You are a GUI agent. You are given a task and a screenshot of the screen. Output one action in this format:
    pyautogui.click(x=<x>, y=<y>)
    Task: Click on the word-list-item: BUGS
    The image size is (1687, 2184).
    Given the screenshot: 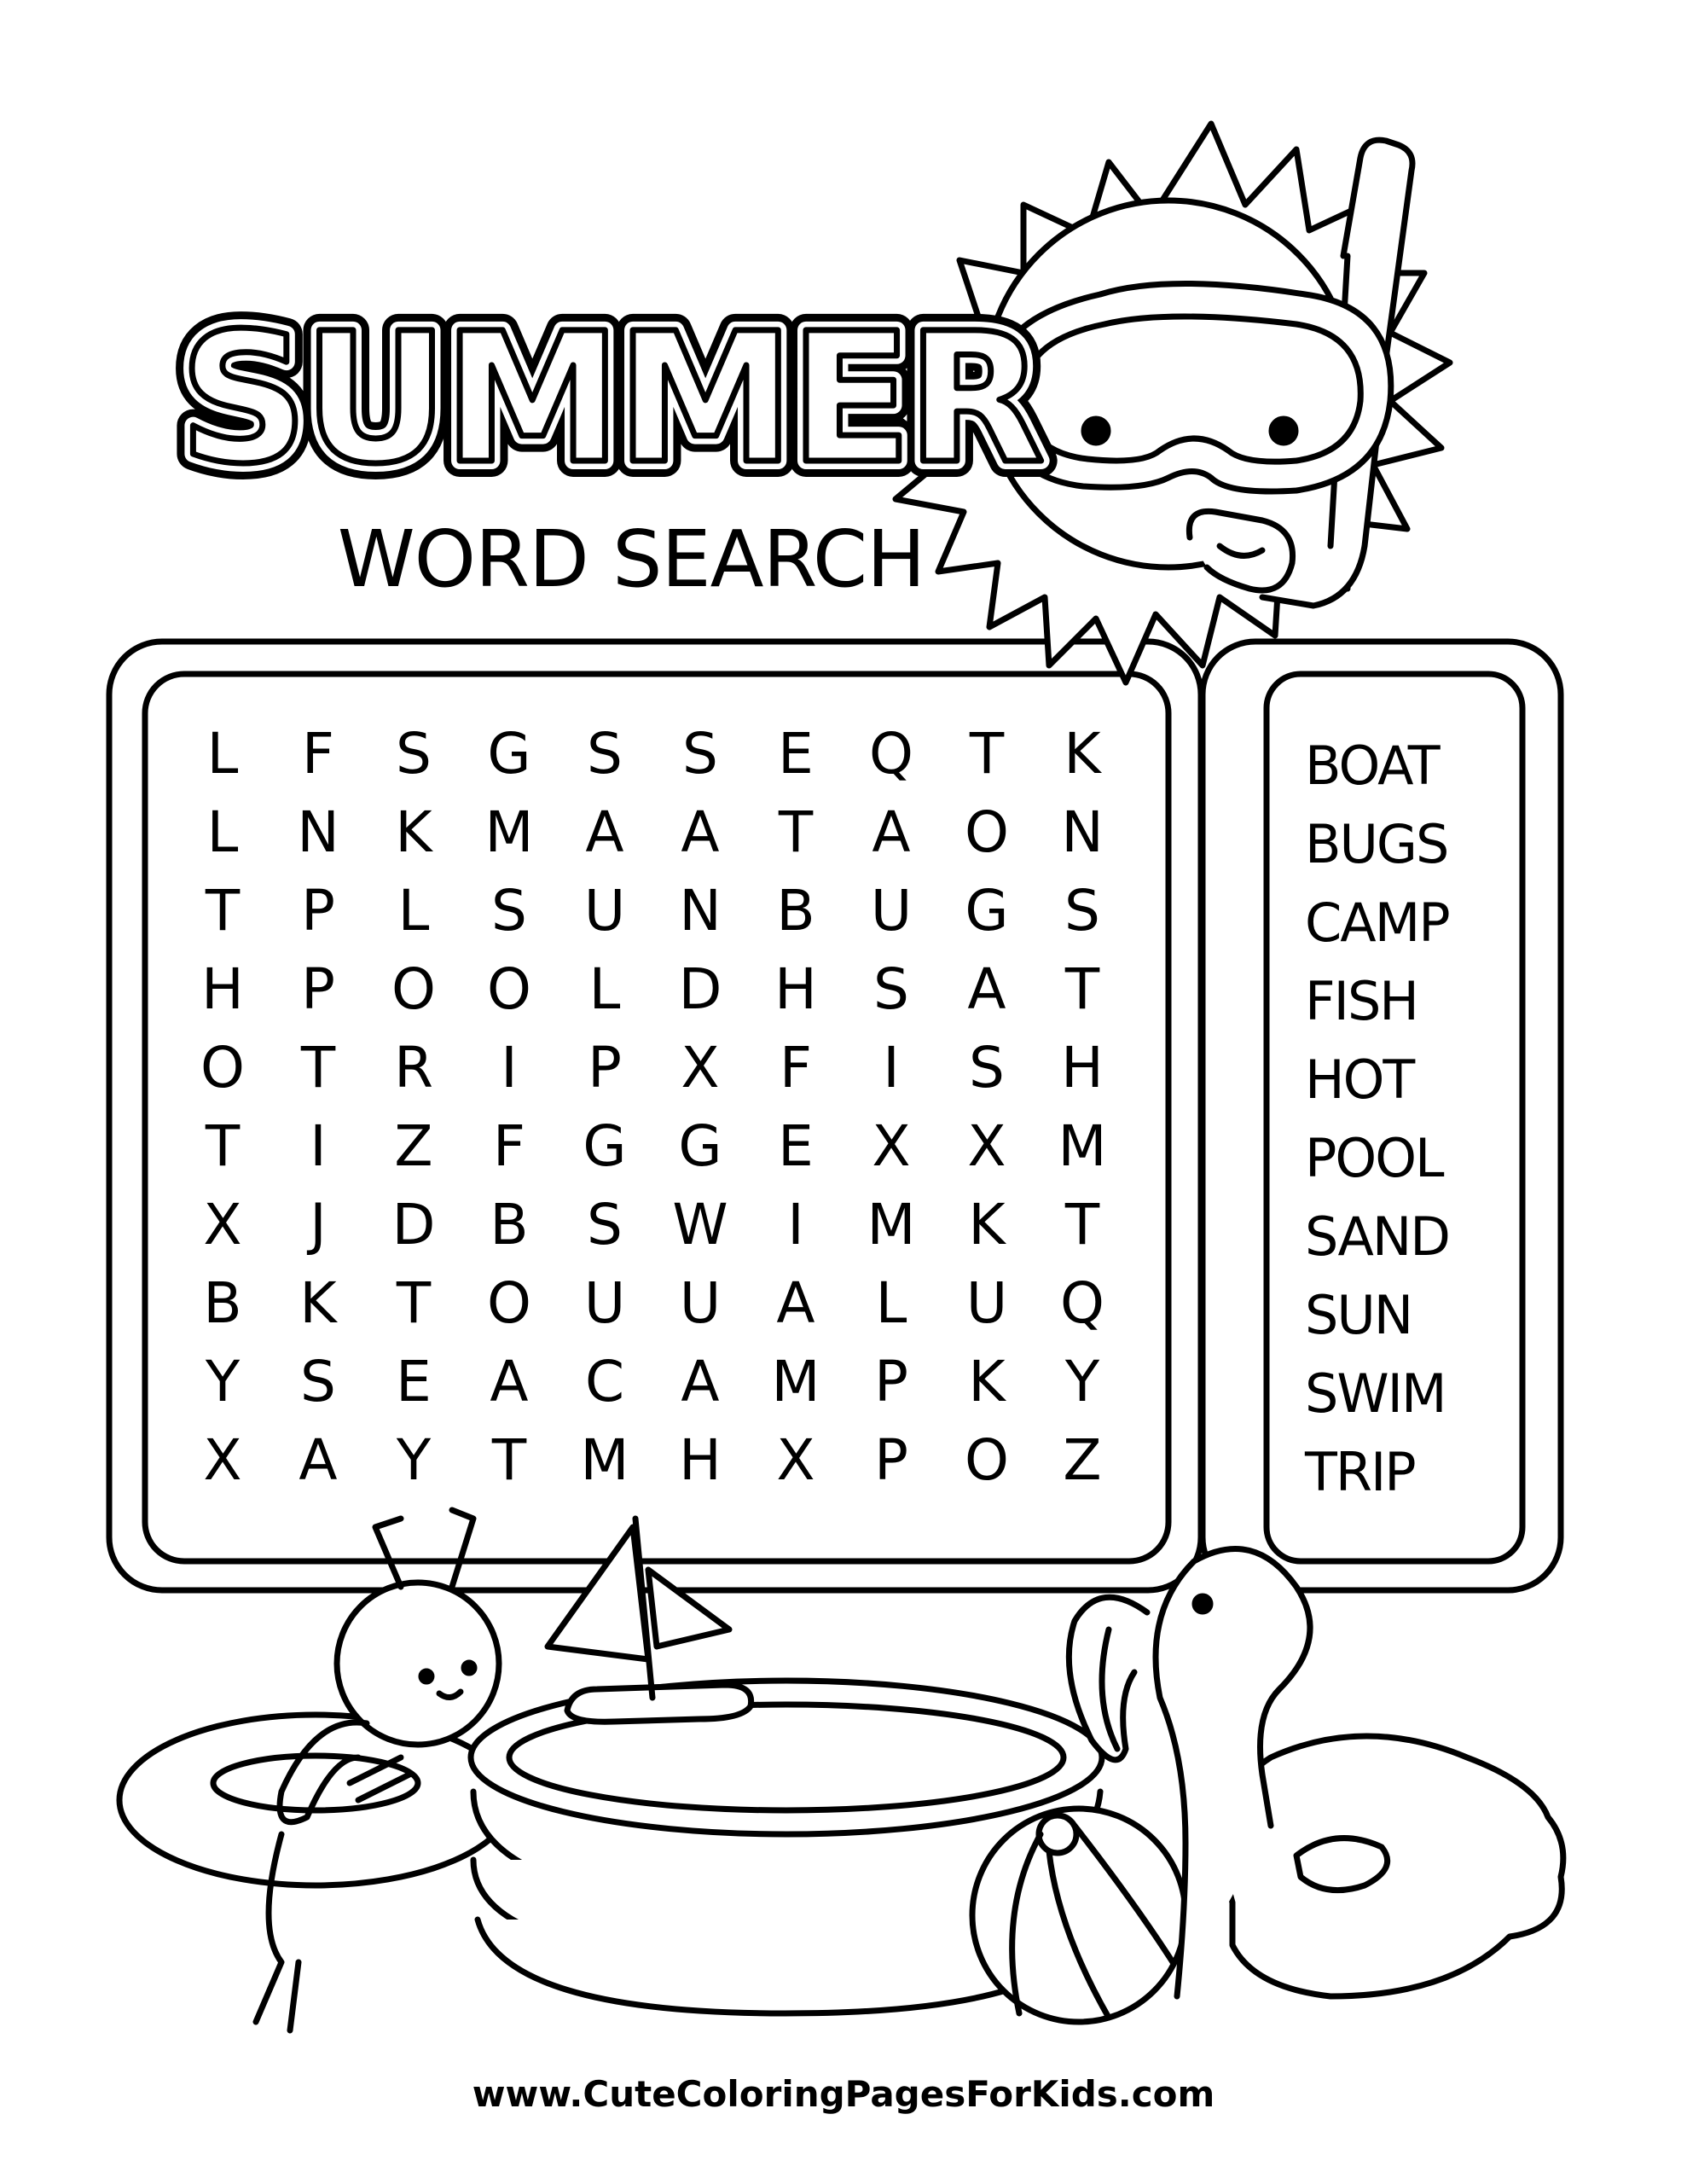 What is the action you would take?
    pyautogui.click(x=1377, y=844)
    